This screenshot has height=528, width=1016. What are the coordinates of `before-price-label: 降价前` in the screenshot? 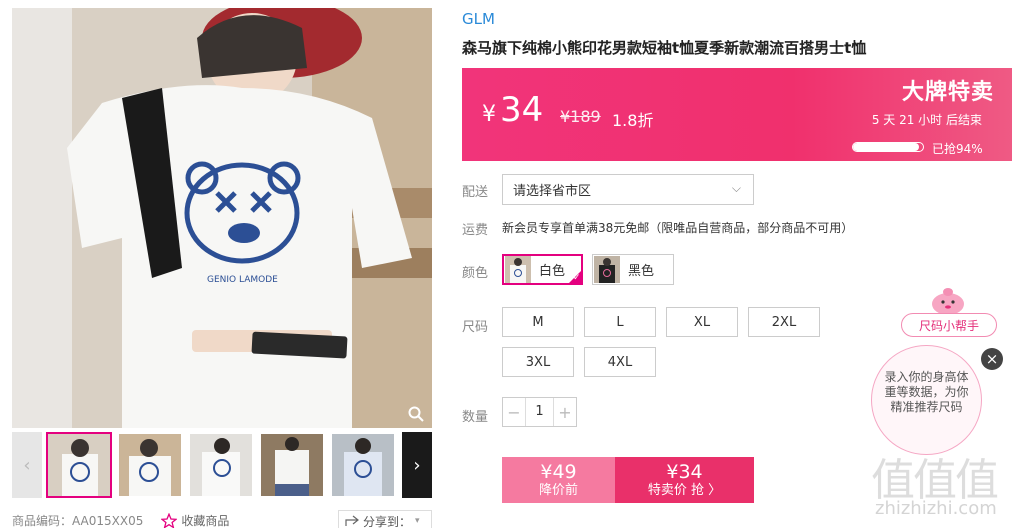 It's located at (558, 490).